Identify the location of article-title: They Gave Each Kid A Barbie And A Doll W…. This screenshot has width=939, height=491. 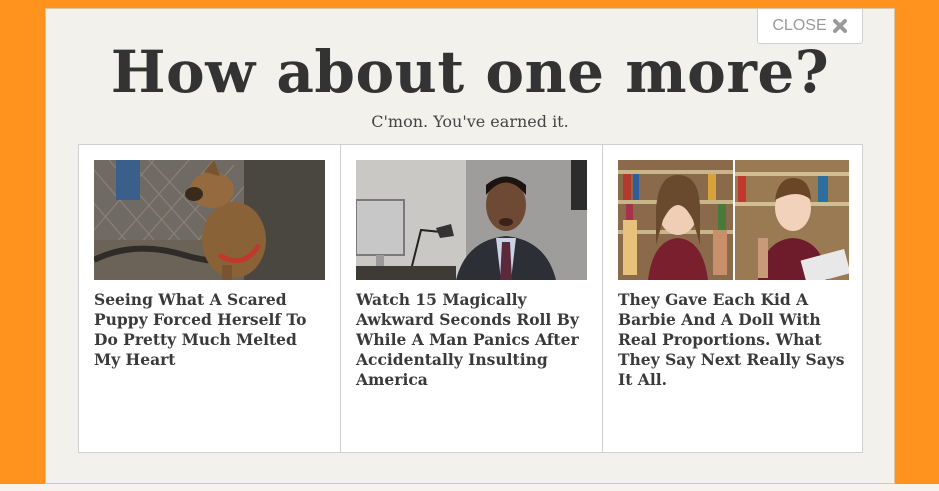
(733, 340).